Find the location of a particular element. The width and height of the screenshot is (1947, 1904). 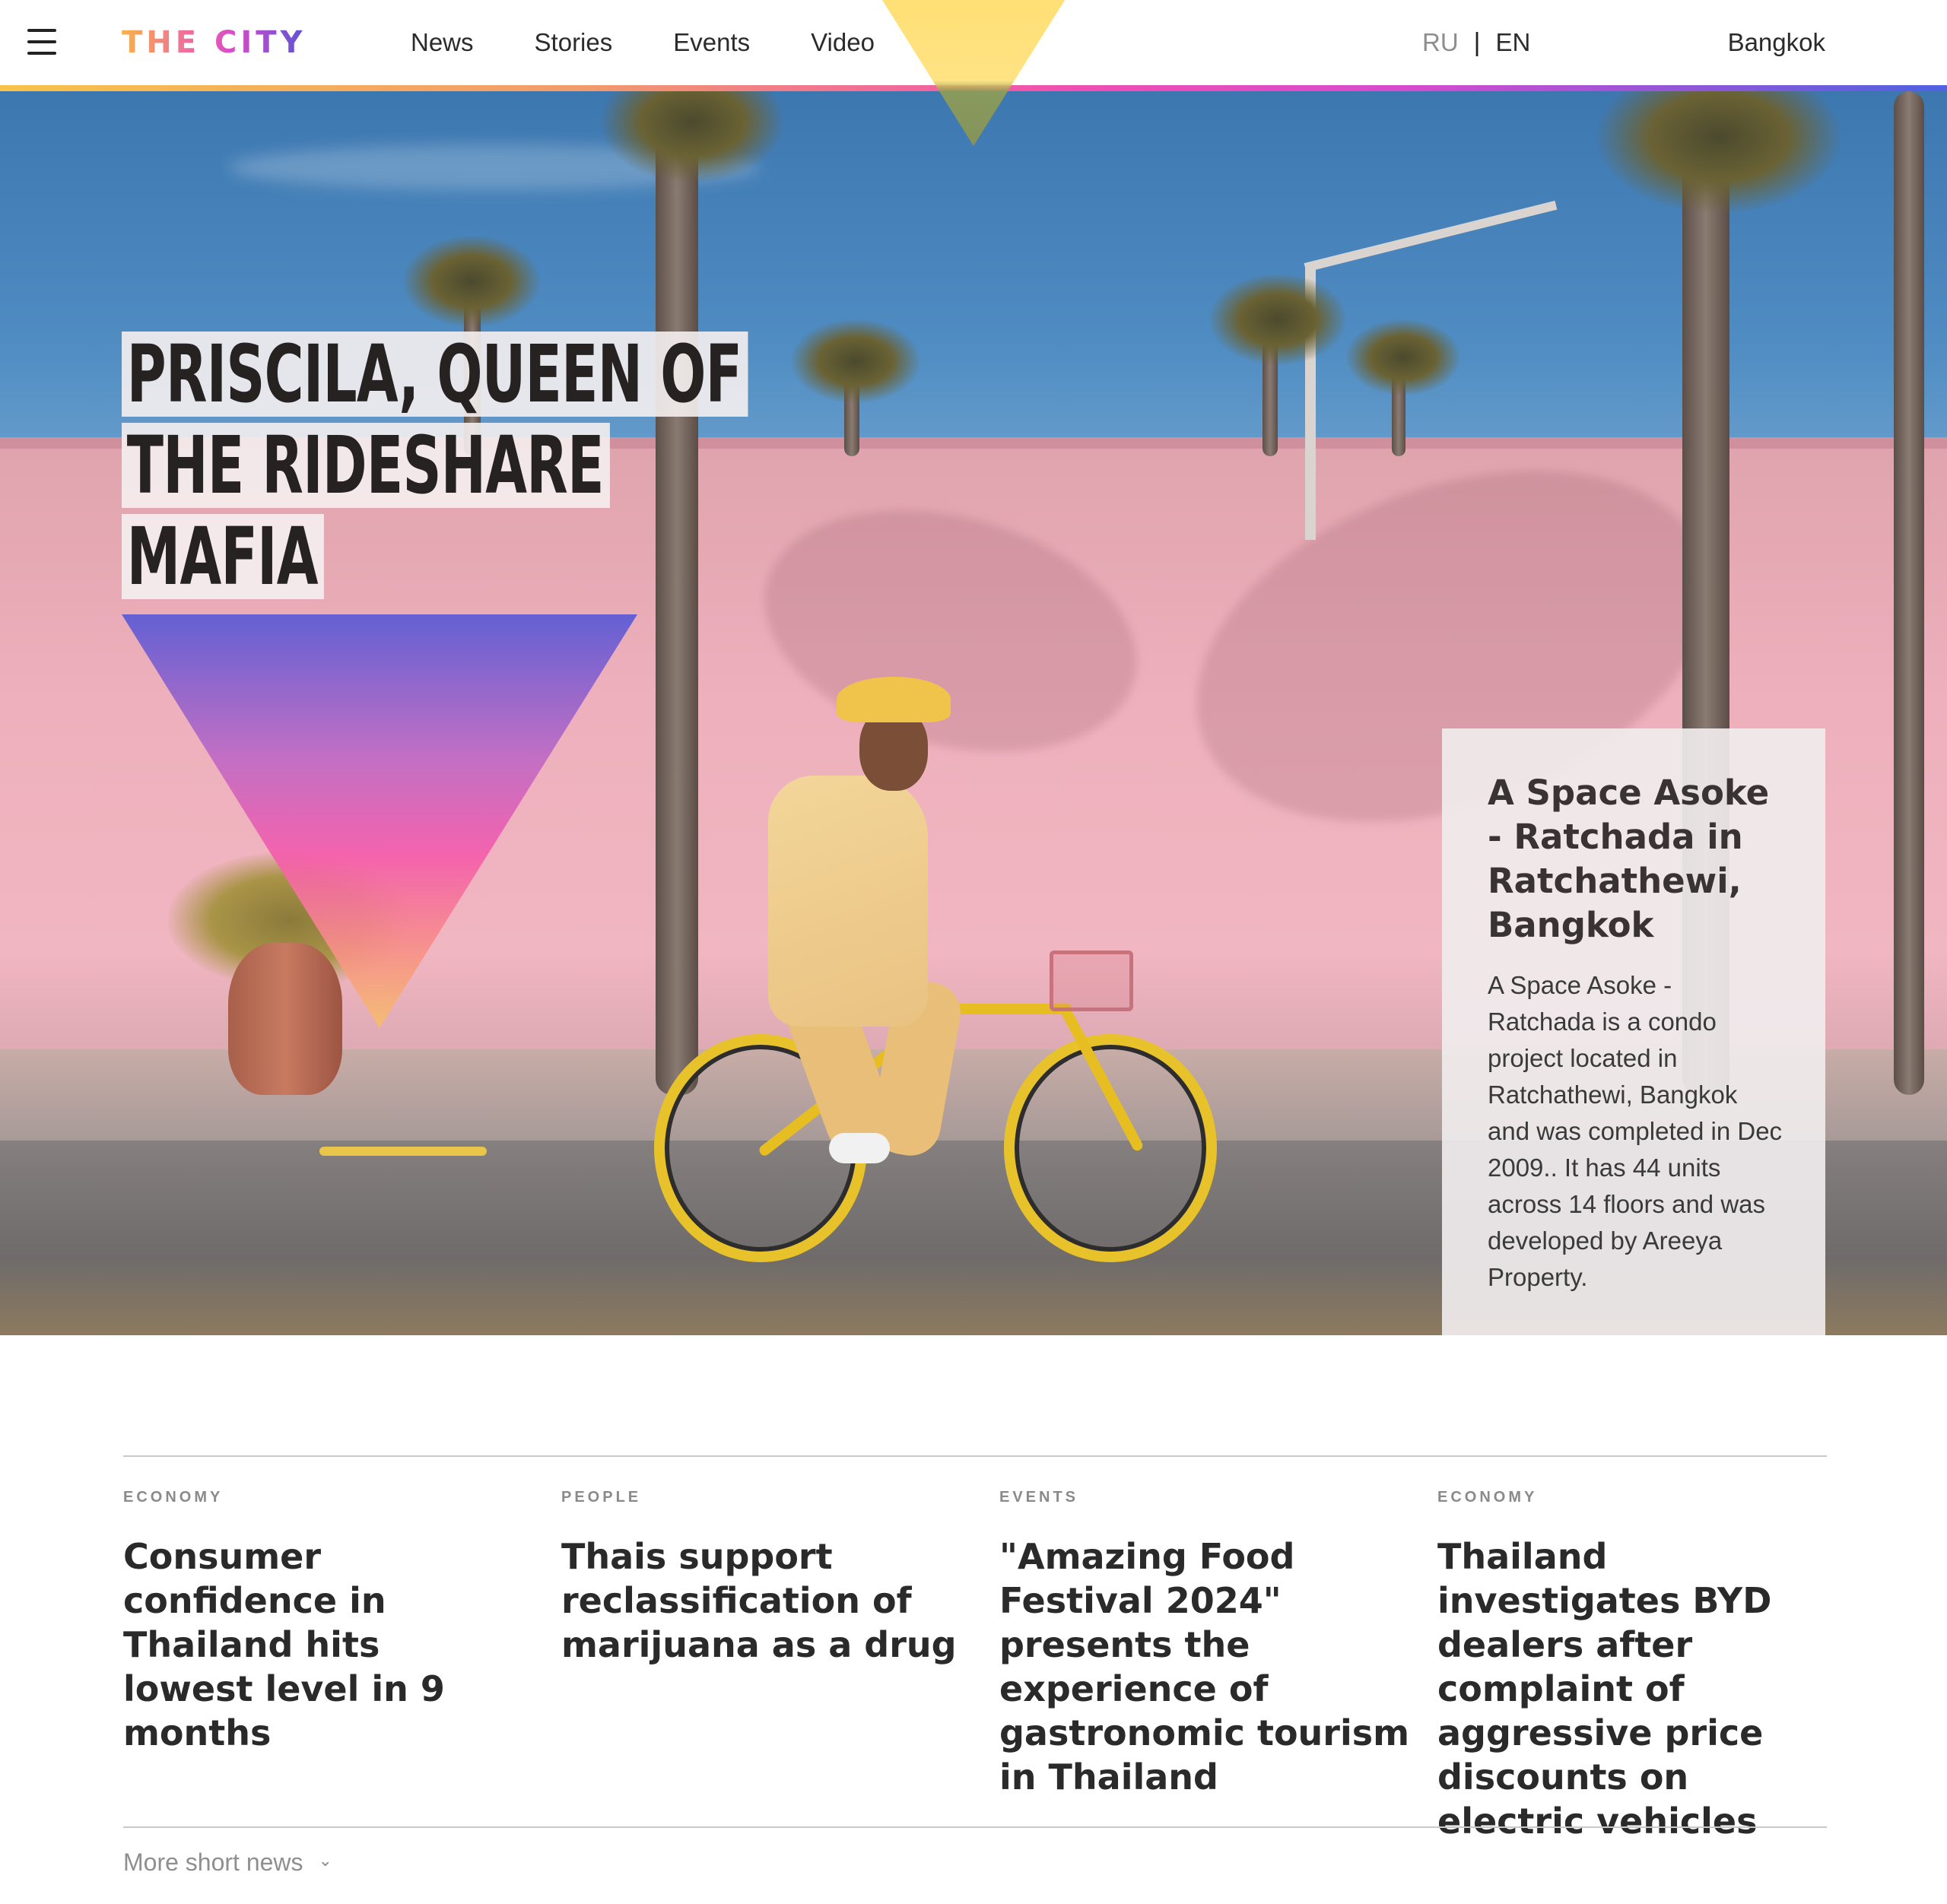

site-logo: THE CITY is located at coordinates (214, 42).